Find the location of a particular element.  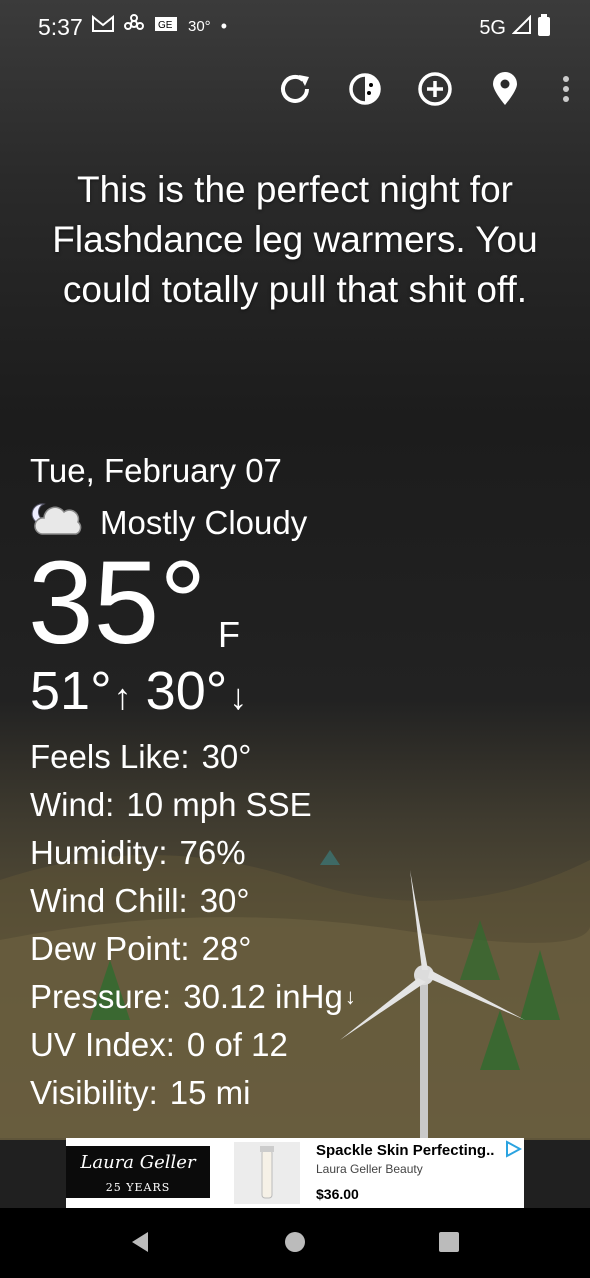

detail-value: 15 mi is located at coordinates (210, 1092).